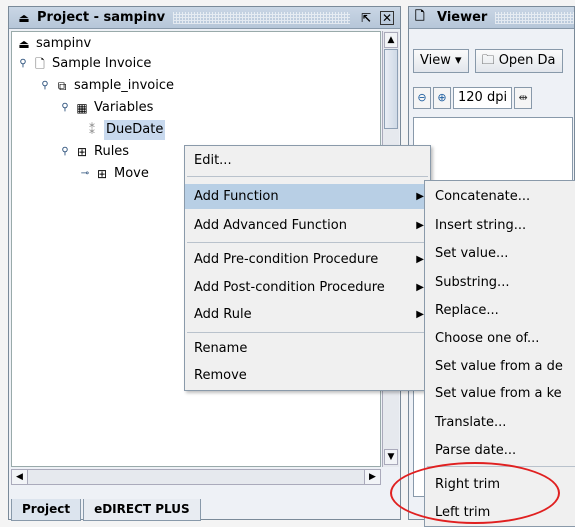  What do you see at coordinates (20, 477) in the screenshot?
I see `scroll-left-icon: ◀` at bounding box center [20, 477].